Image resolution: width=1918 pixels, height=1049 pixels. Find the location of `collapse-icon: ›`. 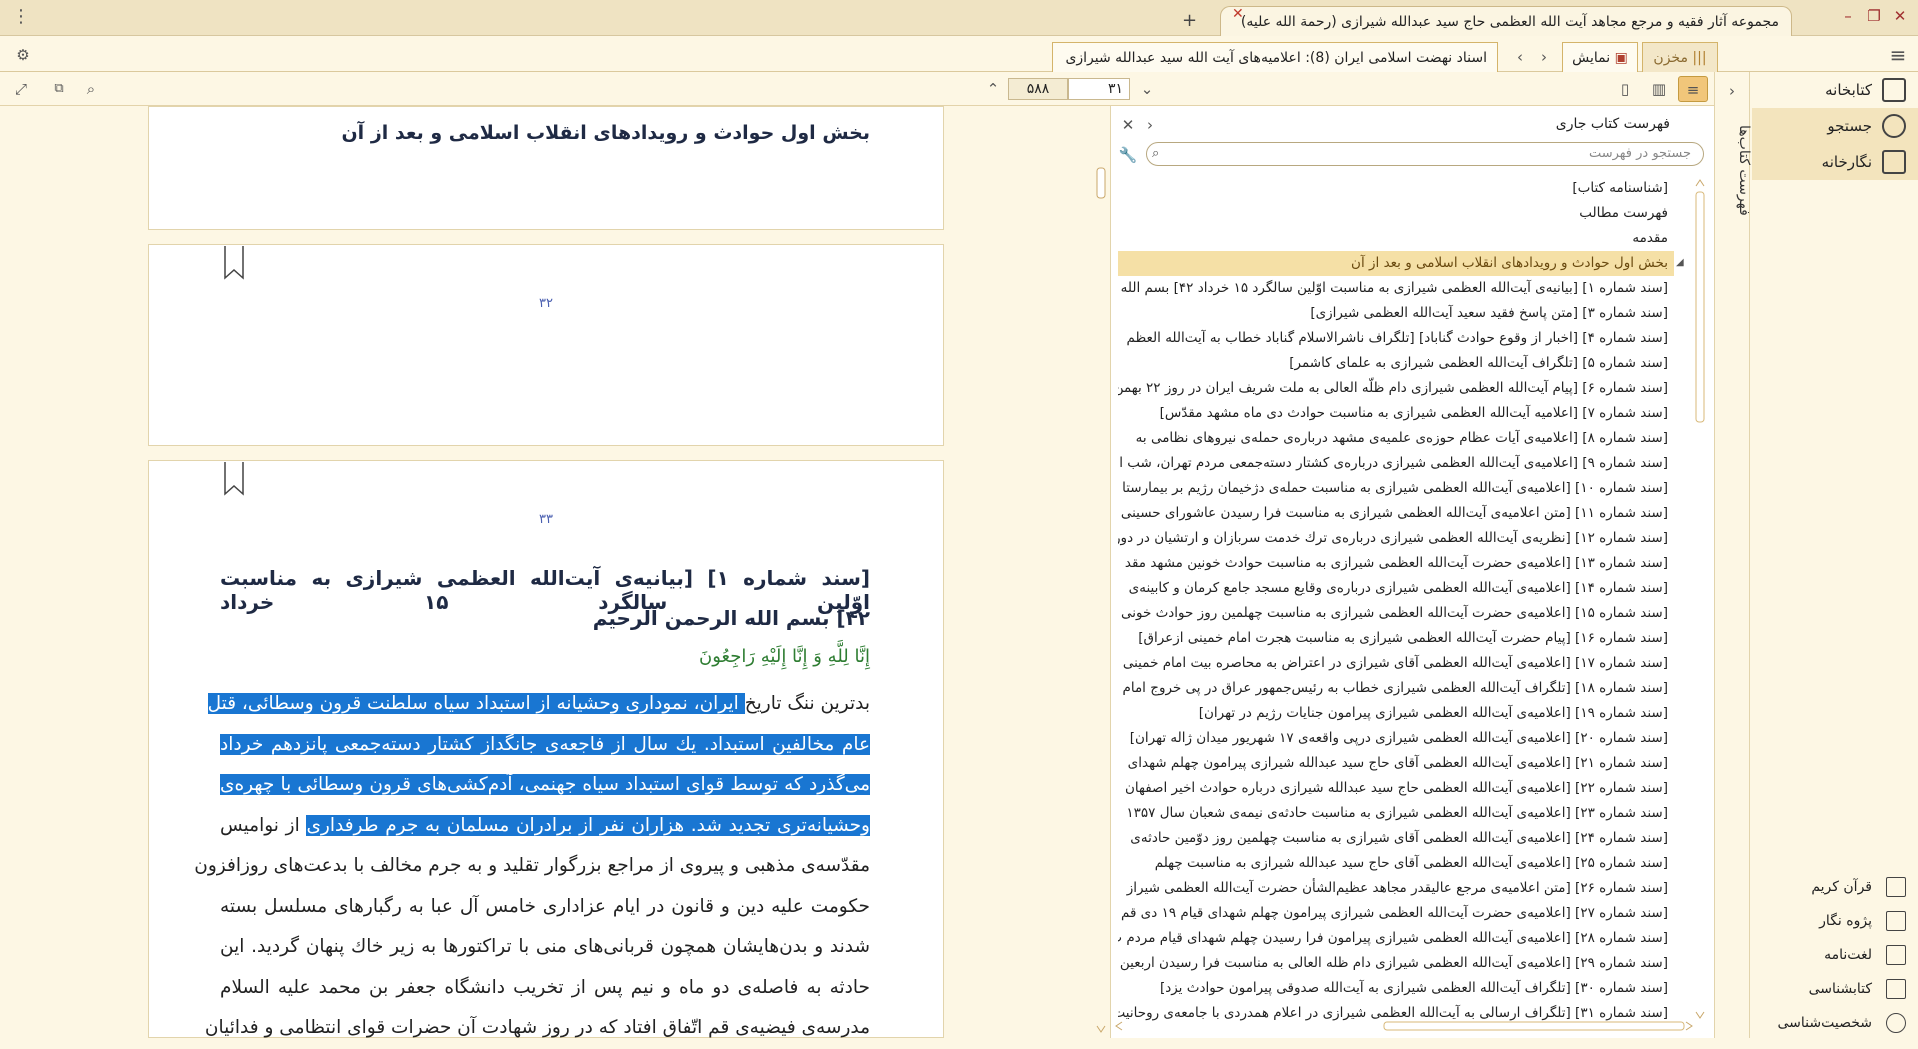

collapse-icon: › is located at coordinates (1732, 91).